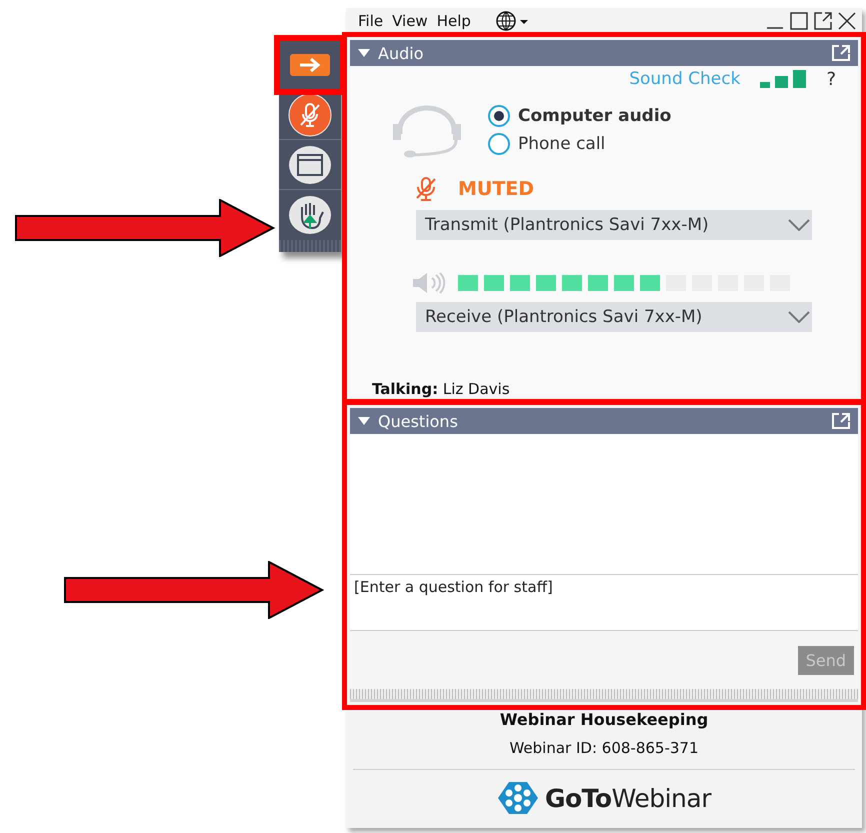 The height and width of the screenshot is (833, 866). Describe the element at coordinates (310, 65) in the screenshot. I see `arrow-right-icon` at that location.